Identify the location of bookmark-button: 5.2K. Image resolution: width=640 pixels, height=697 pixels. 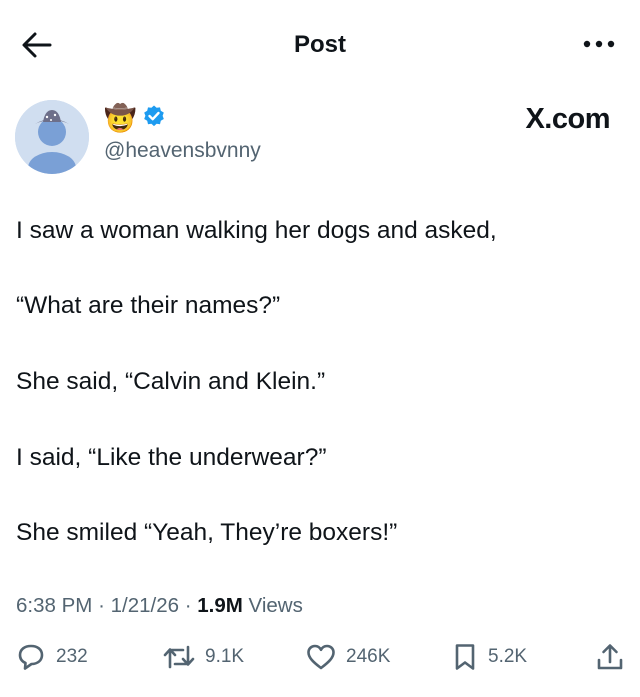
(488, 657).